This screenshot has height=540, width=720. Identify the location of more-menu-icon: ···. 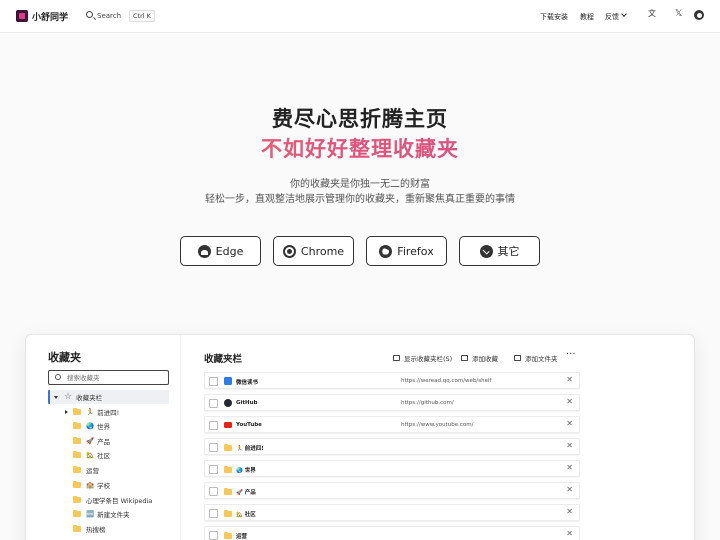
(571, 354).